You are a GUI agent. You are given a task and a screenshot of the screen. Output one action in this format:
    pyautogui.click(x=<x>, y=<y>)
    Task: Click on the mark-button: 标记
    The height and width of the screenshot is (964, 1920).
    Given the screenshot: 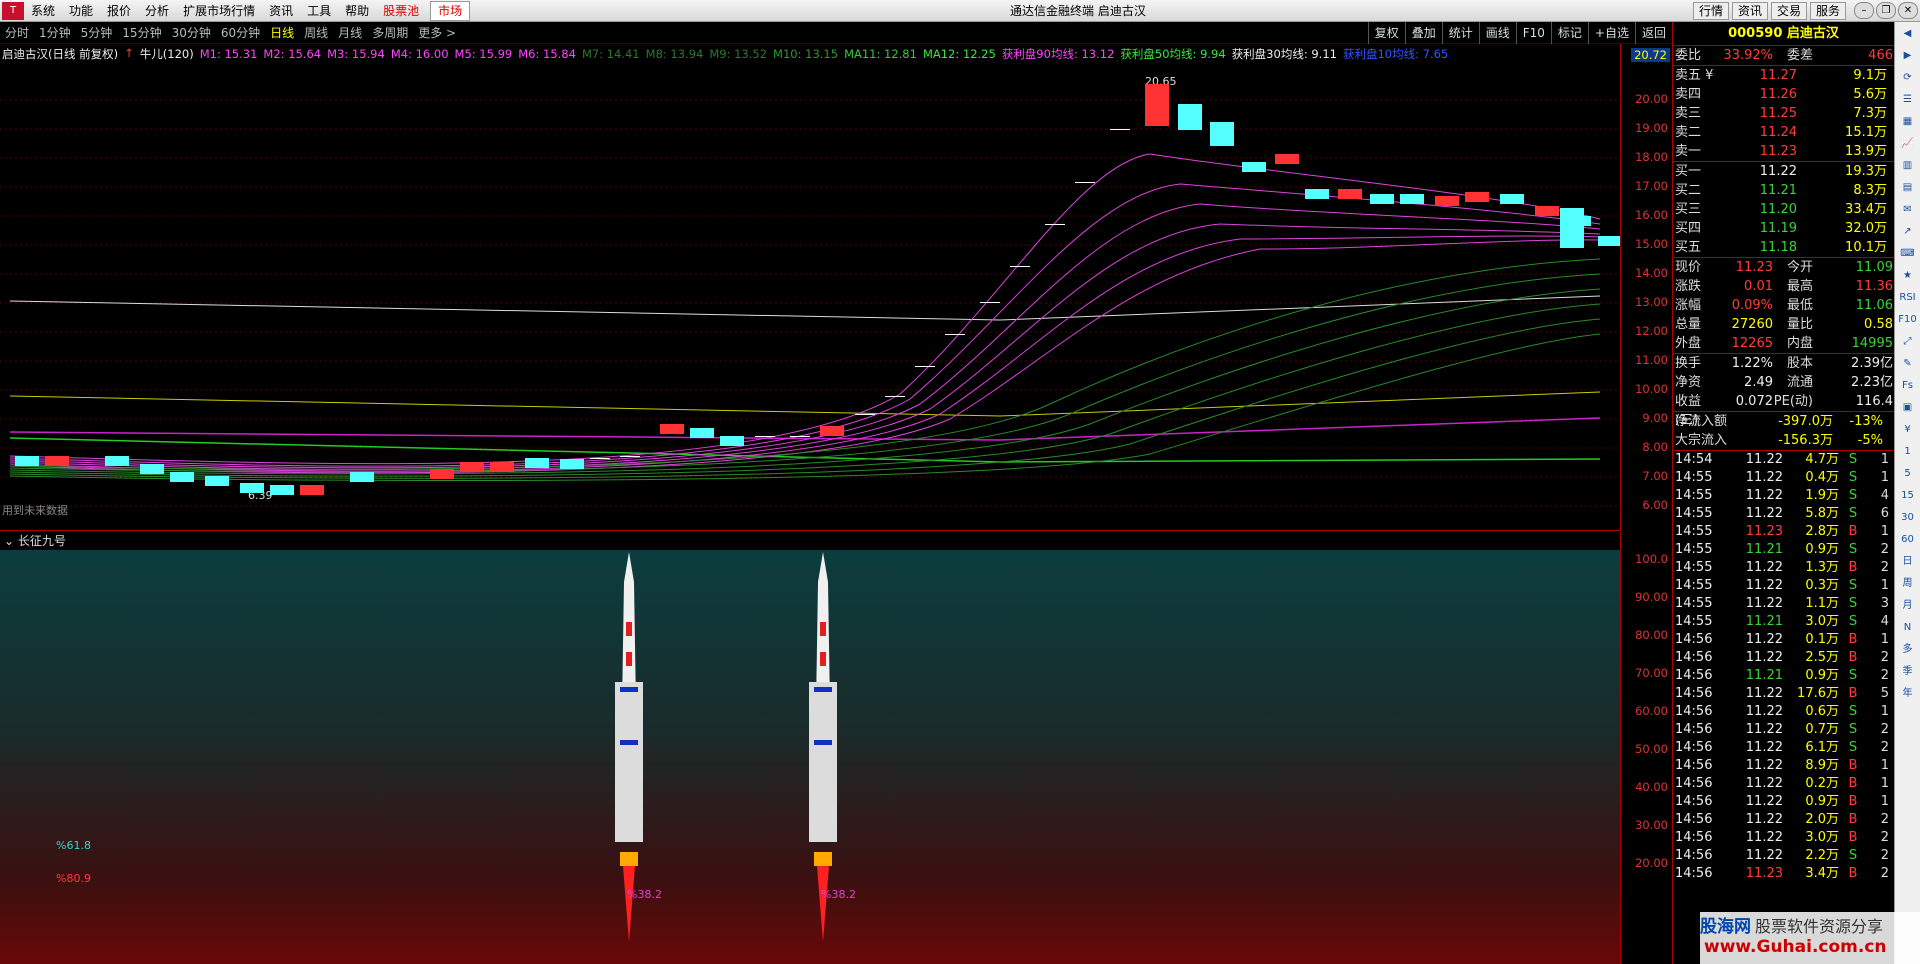 What is the action you would take?
    pyautogui.click(x=1569, y=33)
    